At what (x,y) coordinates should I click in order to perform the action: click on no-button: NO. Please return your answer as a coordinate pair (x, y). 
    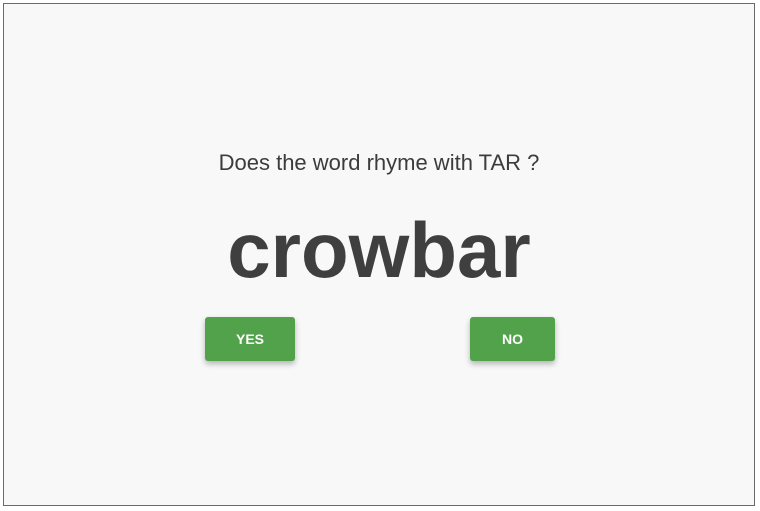
    Looking at the image, I should click on (512, 339).